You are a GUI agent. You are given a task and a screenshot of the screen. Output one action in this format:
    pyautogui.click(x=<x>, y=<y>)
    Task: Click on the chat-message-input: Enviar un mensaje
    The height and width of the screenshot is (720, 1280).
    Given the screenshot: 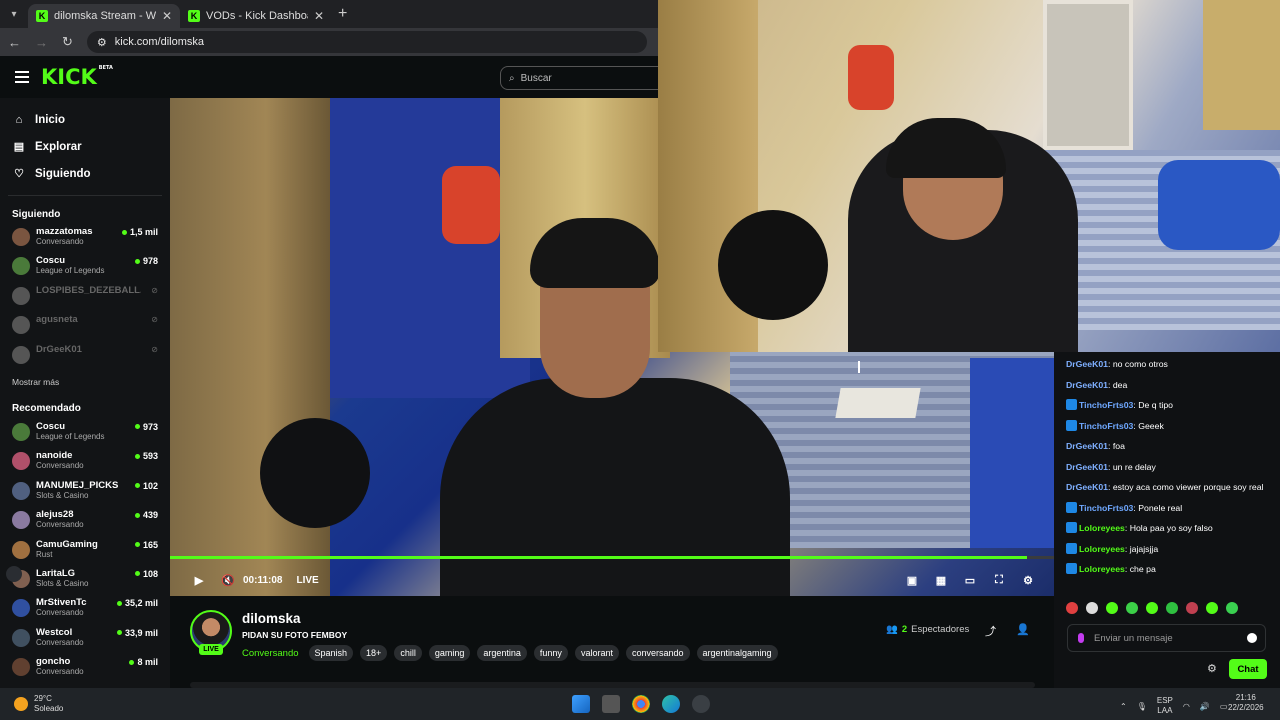 What is the action you would take?
    pyautogui.click(x=1166, y=638)
    